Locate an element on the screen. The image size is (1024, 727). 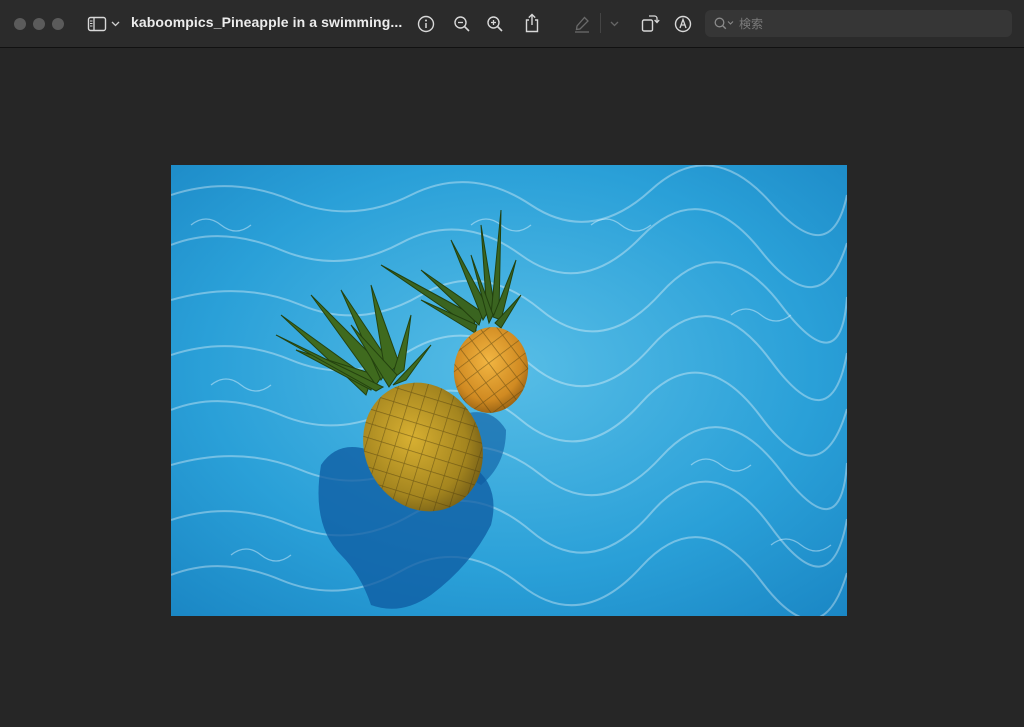
highlight-pen-icon is located at coordinates (582, 24).